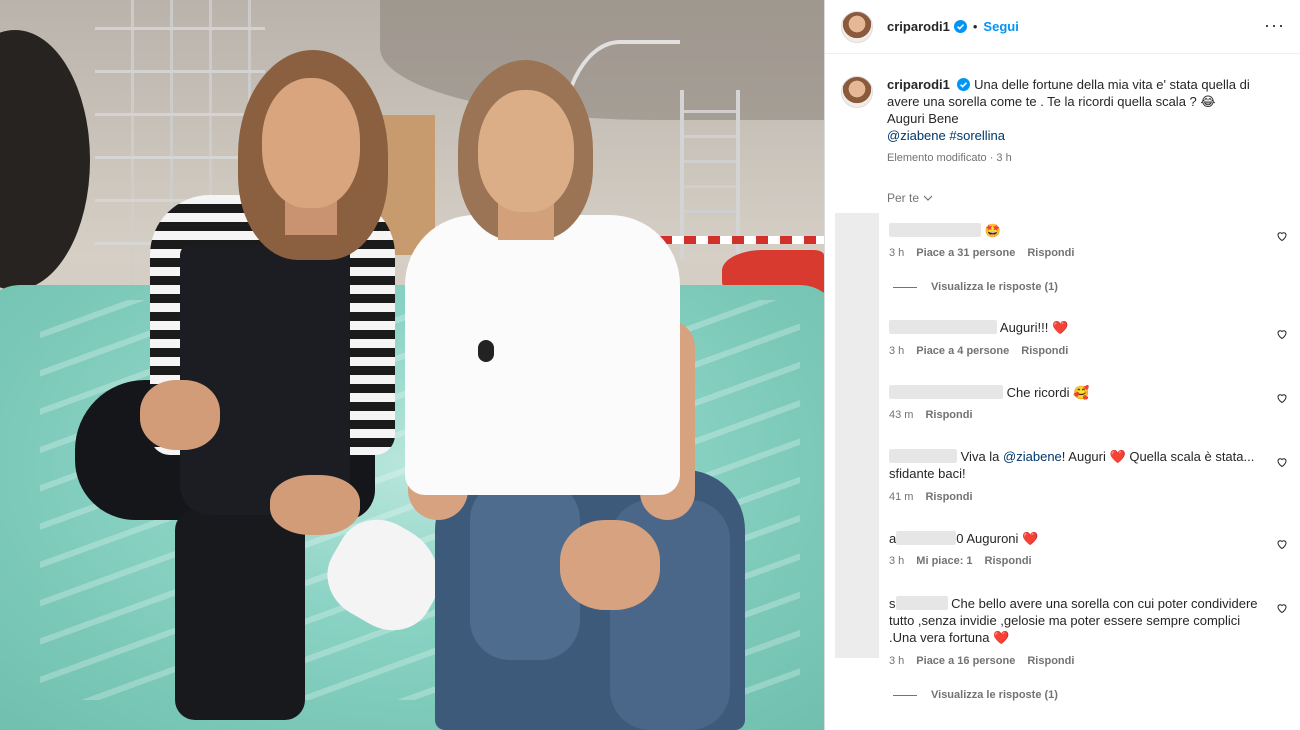 The image size is (1300, 730). I want to click on comment-meta: 3 h Piace a 16 persone Rispondi, so click(981, 661).